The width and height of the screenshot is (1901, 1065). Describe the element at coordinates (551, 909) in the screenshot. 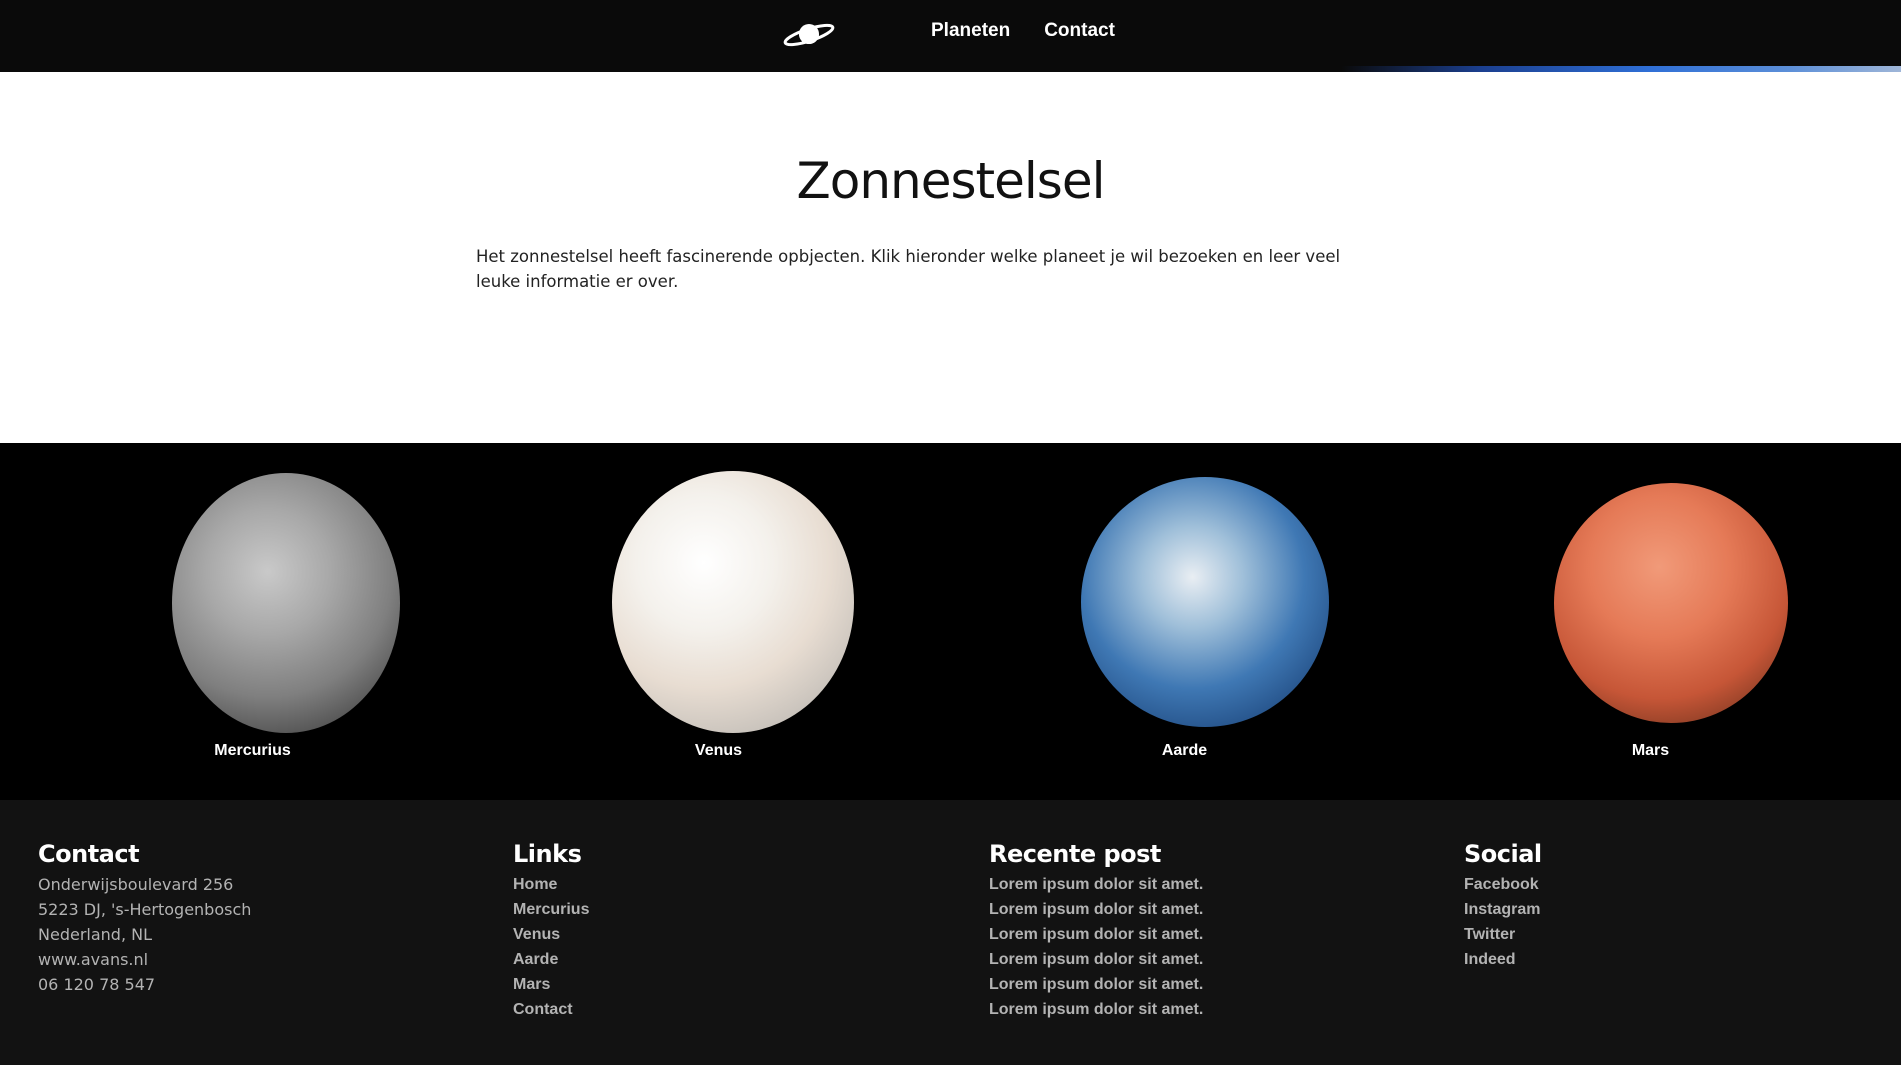

I see `footer-link-mercurius: Mercurius` at that location.